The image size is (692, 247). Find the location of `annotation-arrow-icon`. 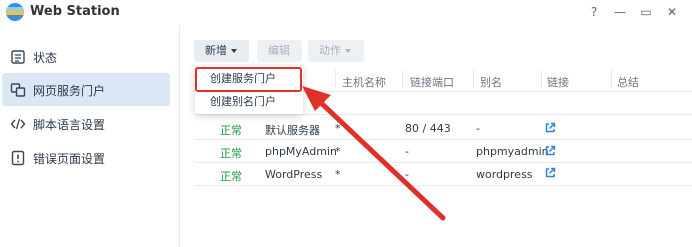

annotation-arrow-icon is located at coordinates (374, 153).